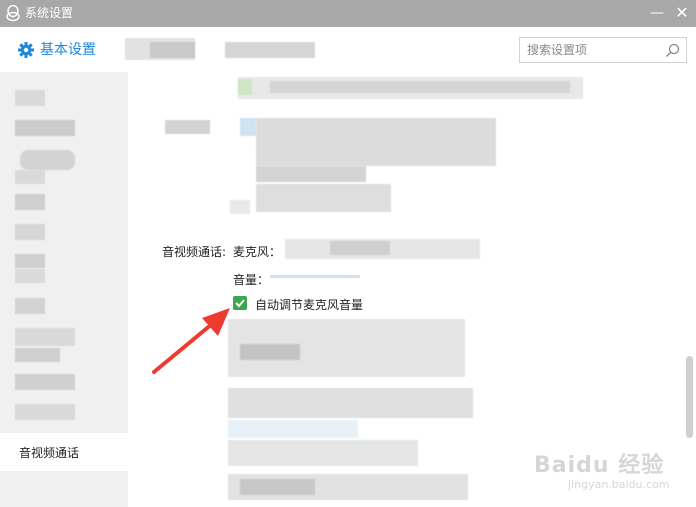  I want to click on search-box, so click(603, 50).